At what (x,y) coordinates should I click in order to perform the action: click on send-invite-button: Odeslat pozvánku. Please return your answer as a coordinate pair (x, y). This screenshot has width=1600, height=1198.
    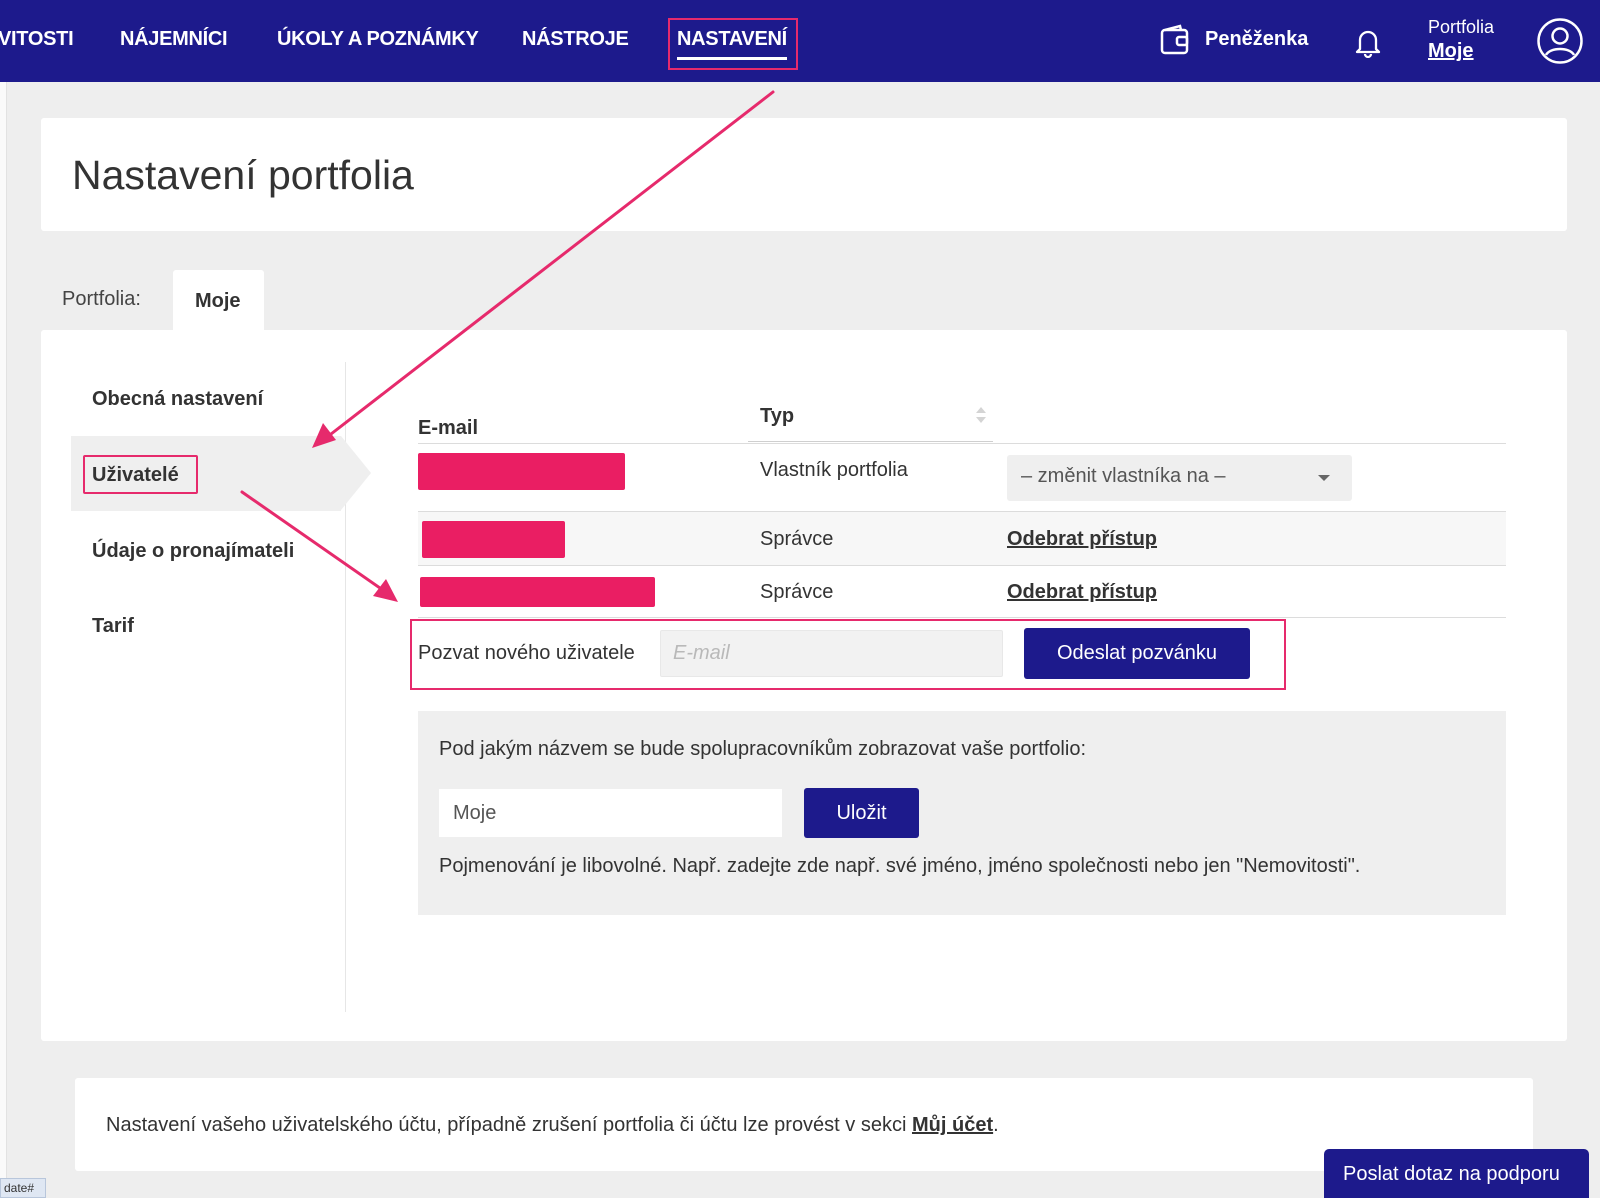
    Looking at the image, I should click on (1137, 653).